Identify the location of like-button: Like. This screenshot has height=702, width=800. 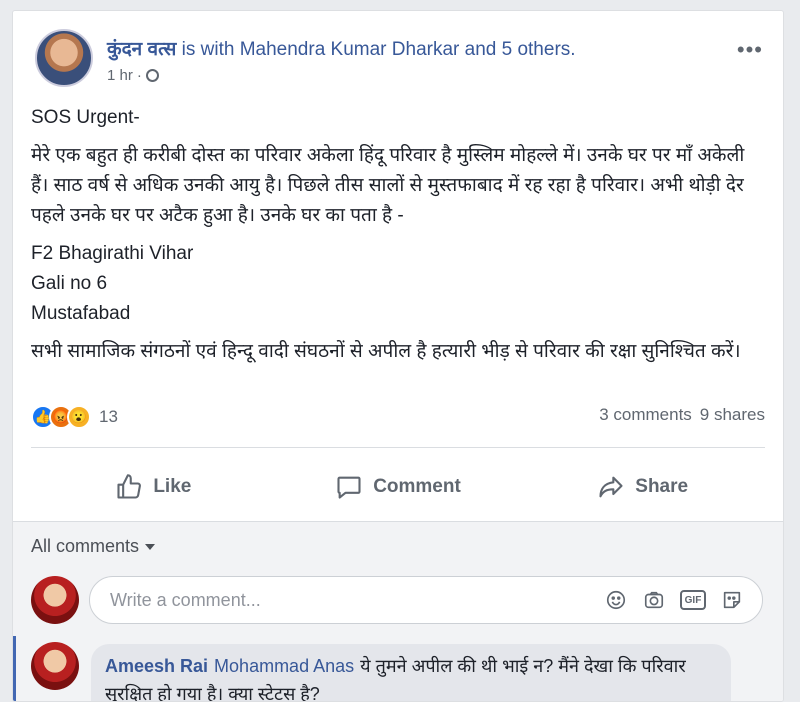
(153, 487).